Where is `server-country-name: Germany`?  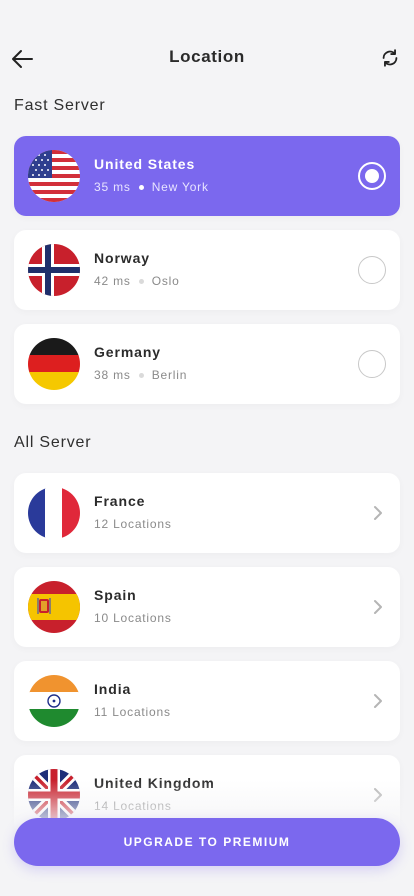 server-country-name: Germany is located at coordinates (127, 352).